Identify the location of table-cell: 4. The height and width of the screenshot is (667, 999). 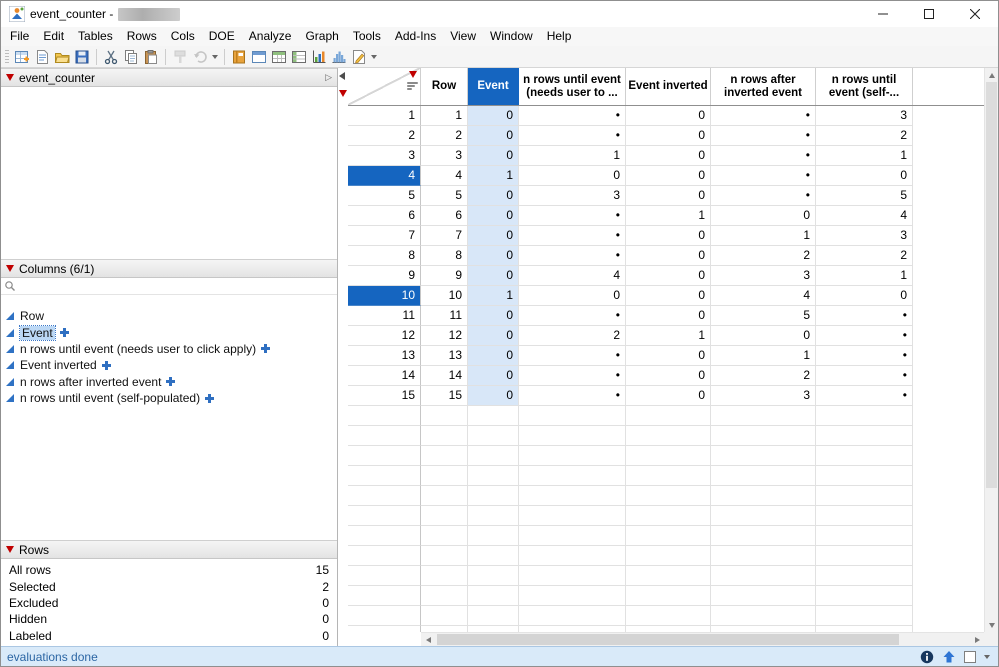
(763, 296).